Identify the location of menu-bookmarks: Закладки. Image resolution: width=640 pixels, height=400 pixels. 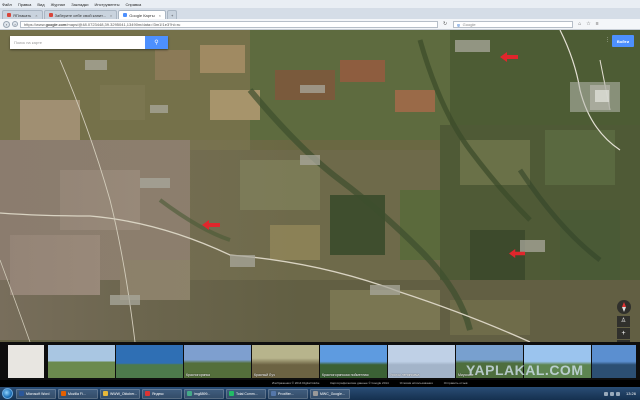
(79, 4).